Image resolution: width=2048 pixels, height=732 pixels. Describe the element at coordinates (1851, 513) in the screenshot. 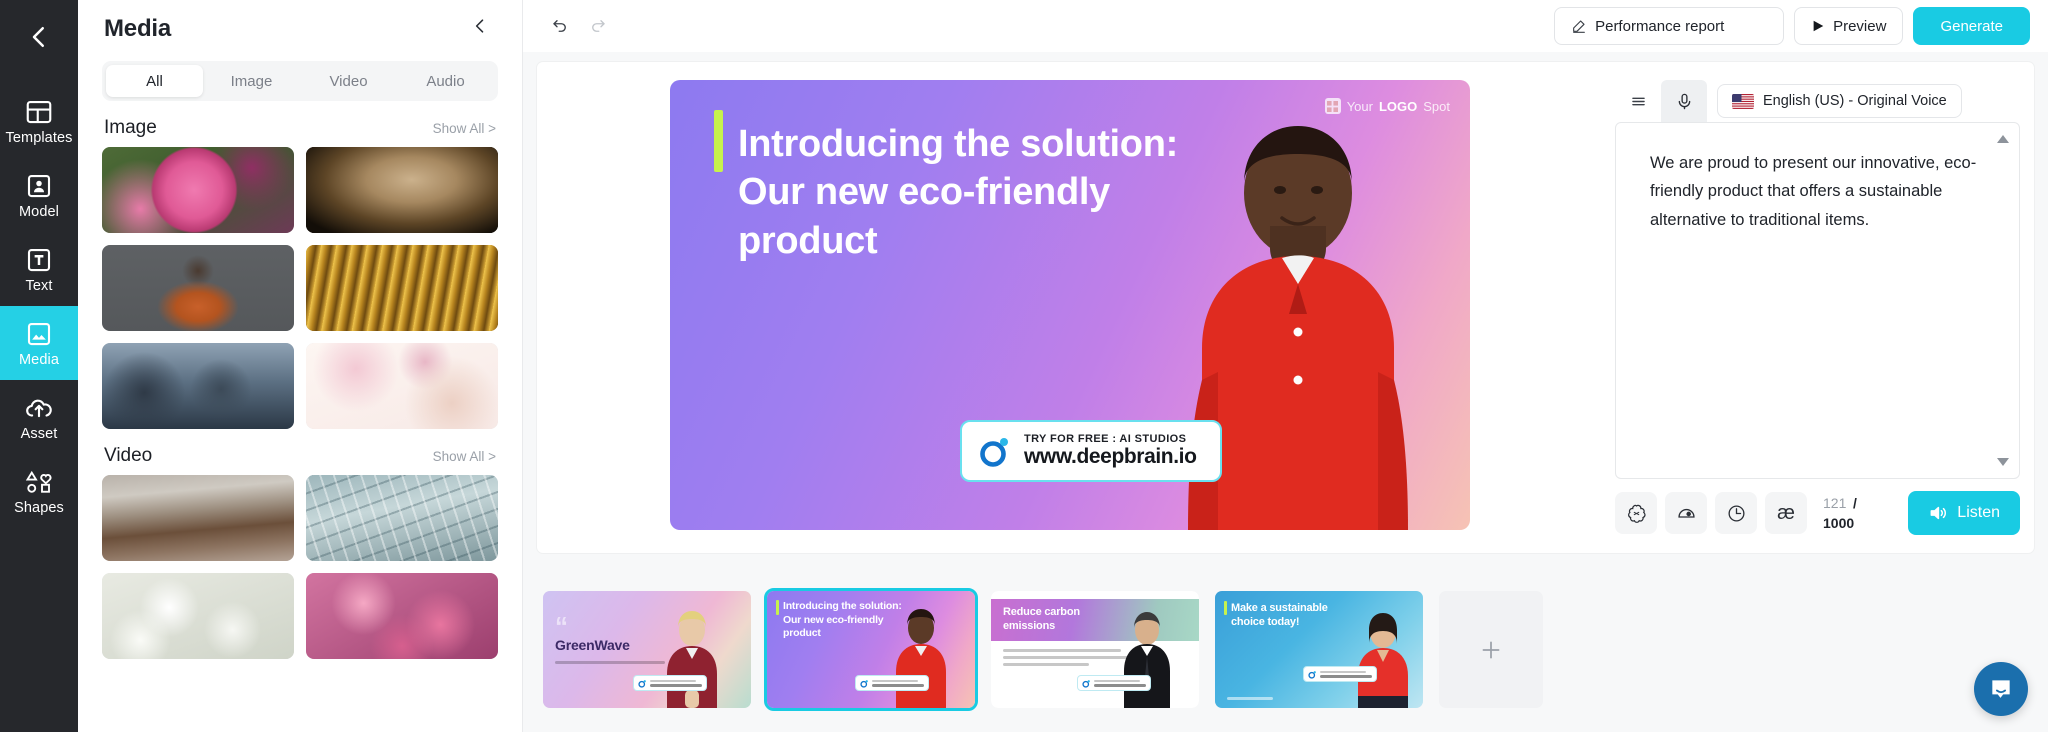

I see `character-counter: 121 / 1000` at that location.